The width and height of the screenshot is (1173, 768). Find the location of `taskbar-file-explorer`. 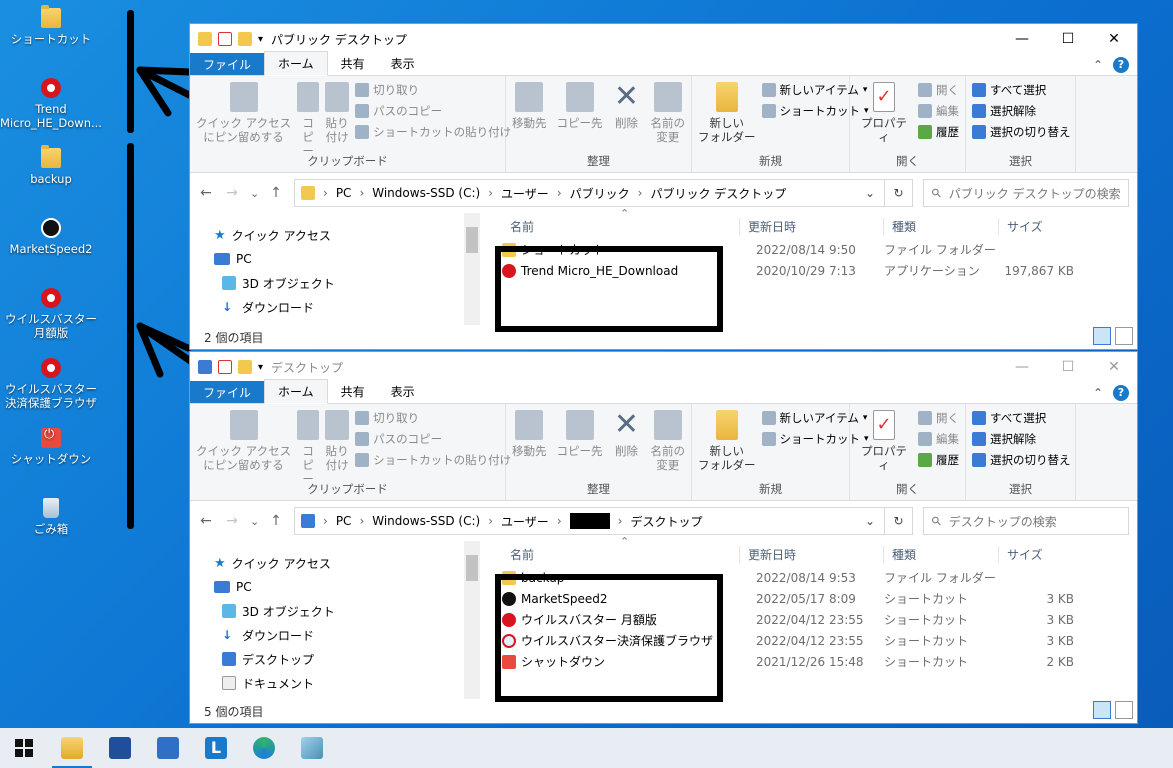

taskbar-file-explorer is located at coordinates (72, 748).